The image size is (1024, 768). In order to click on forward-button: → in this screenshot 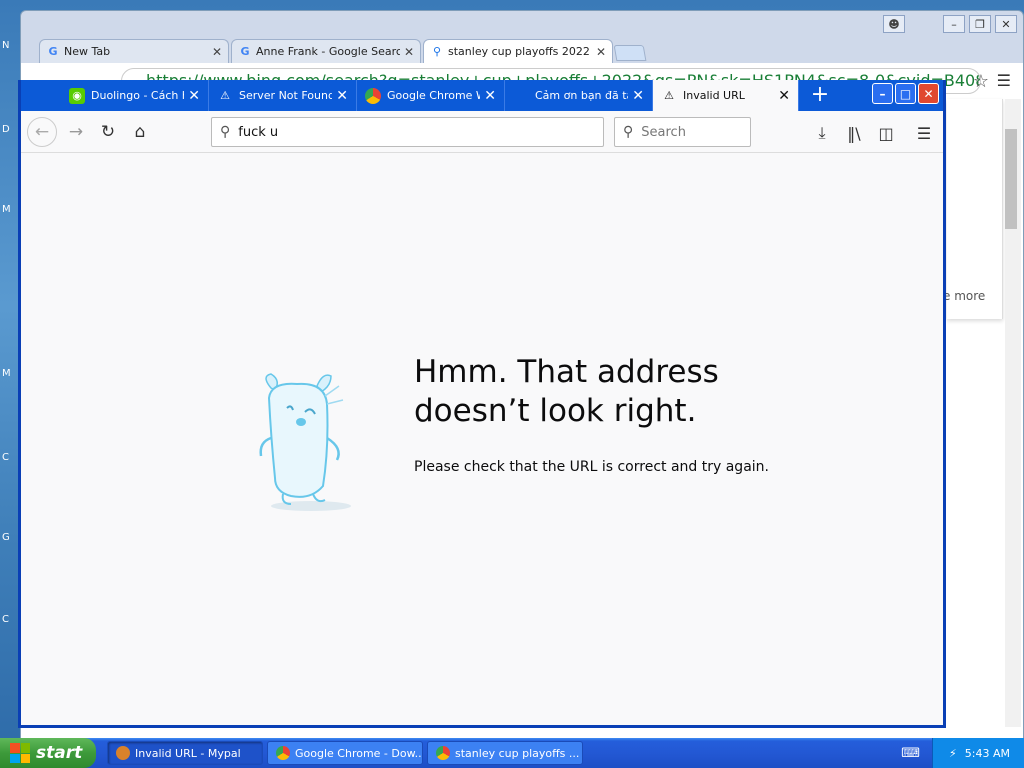, I will do `click(76, 132)`.